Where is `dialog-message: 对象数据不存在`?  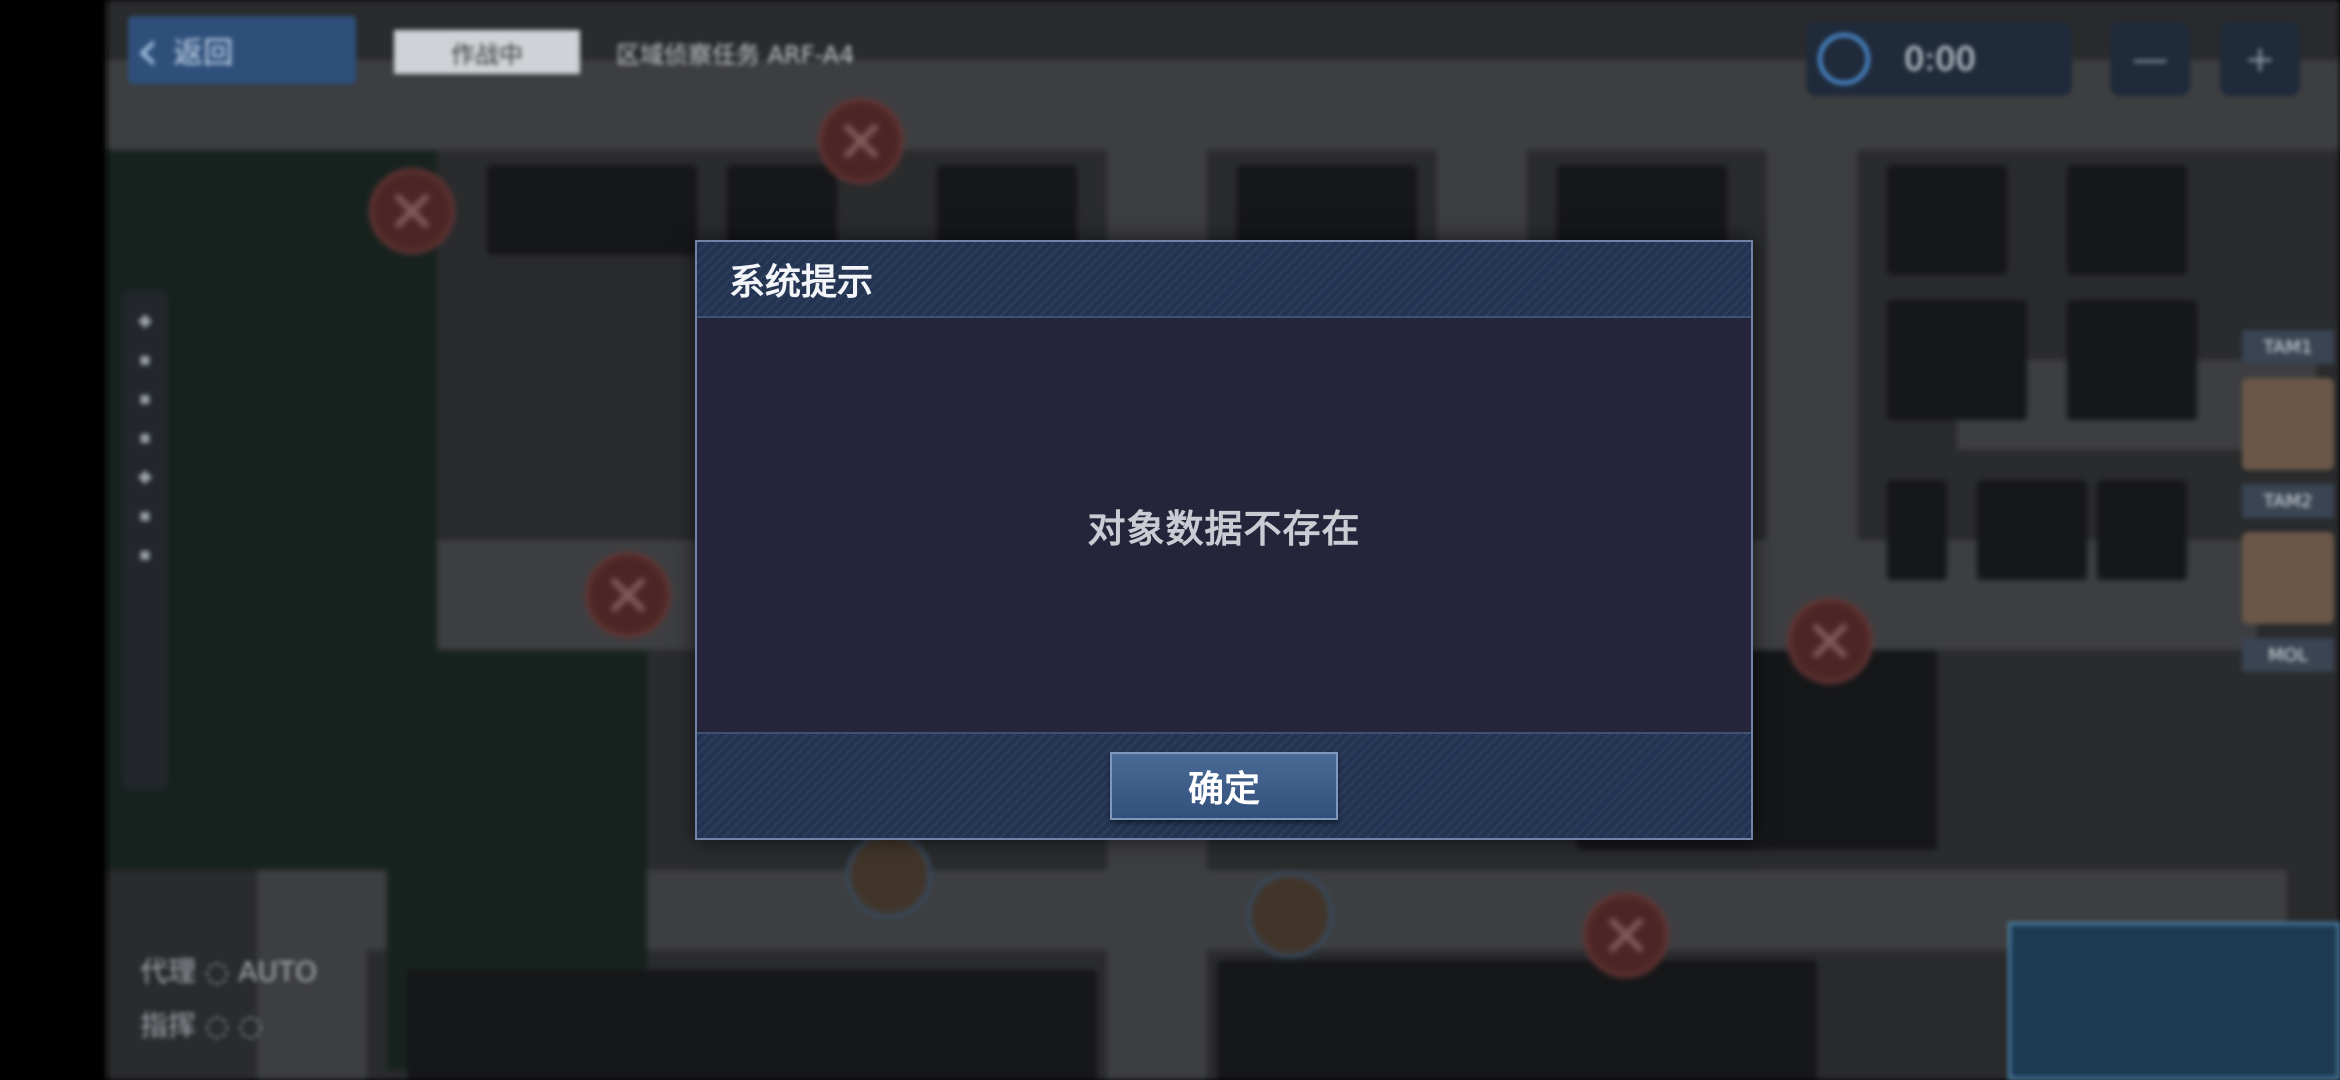
dialog-message: 对象数据不存在 is located at coordinates (1224, 528).